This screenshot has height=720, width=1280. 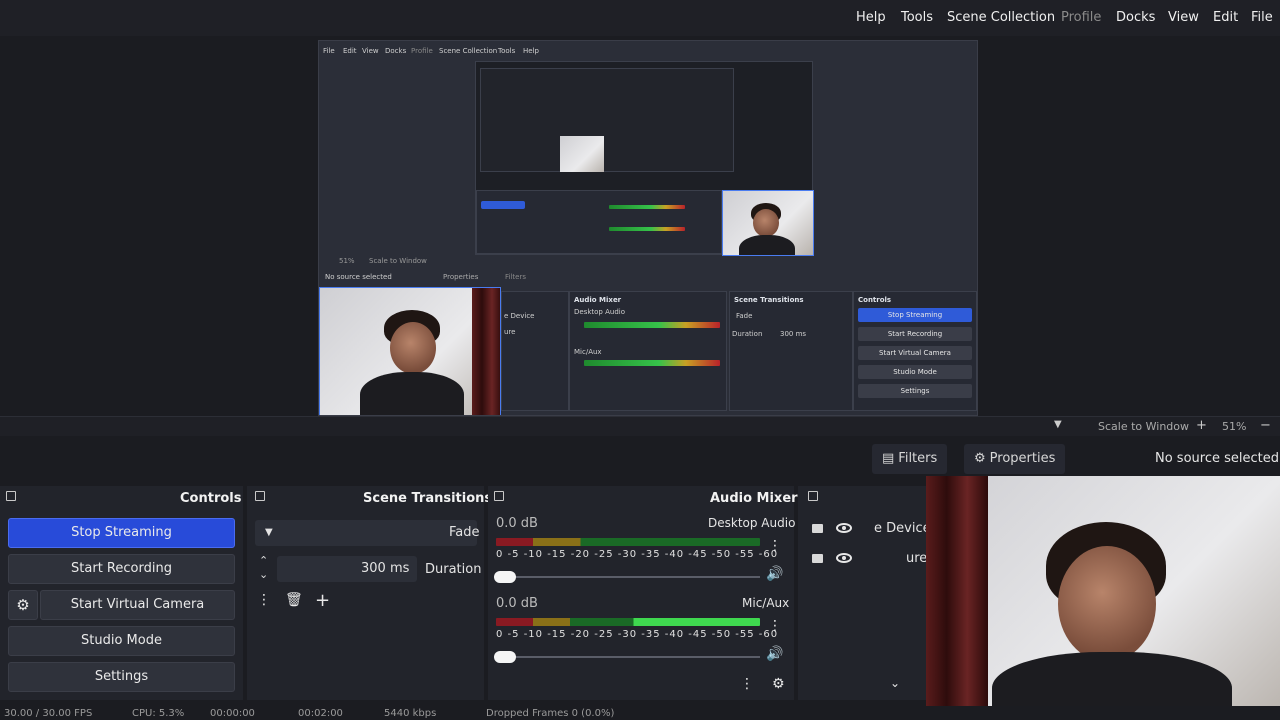 What do you see at coordinates (294, 600) in the screenshot?
I see `trash-icon: 🗑` at bounding box center [294, 600].